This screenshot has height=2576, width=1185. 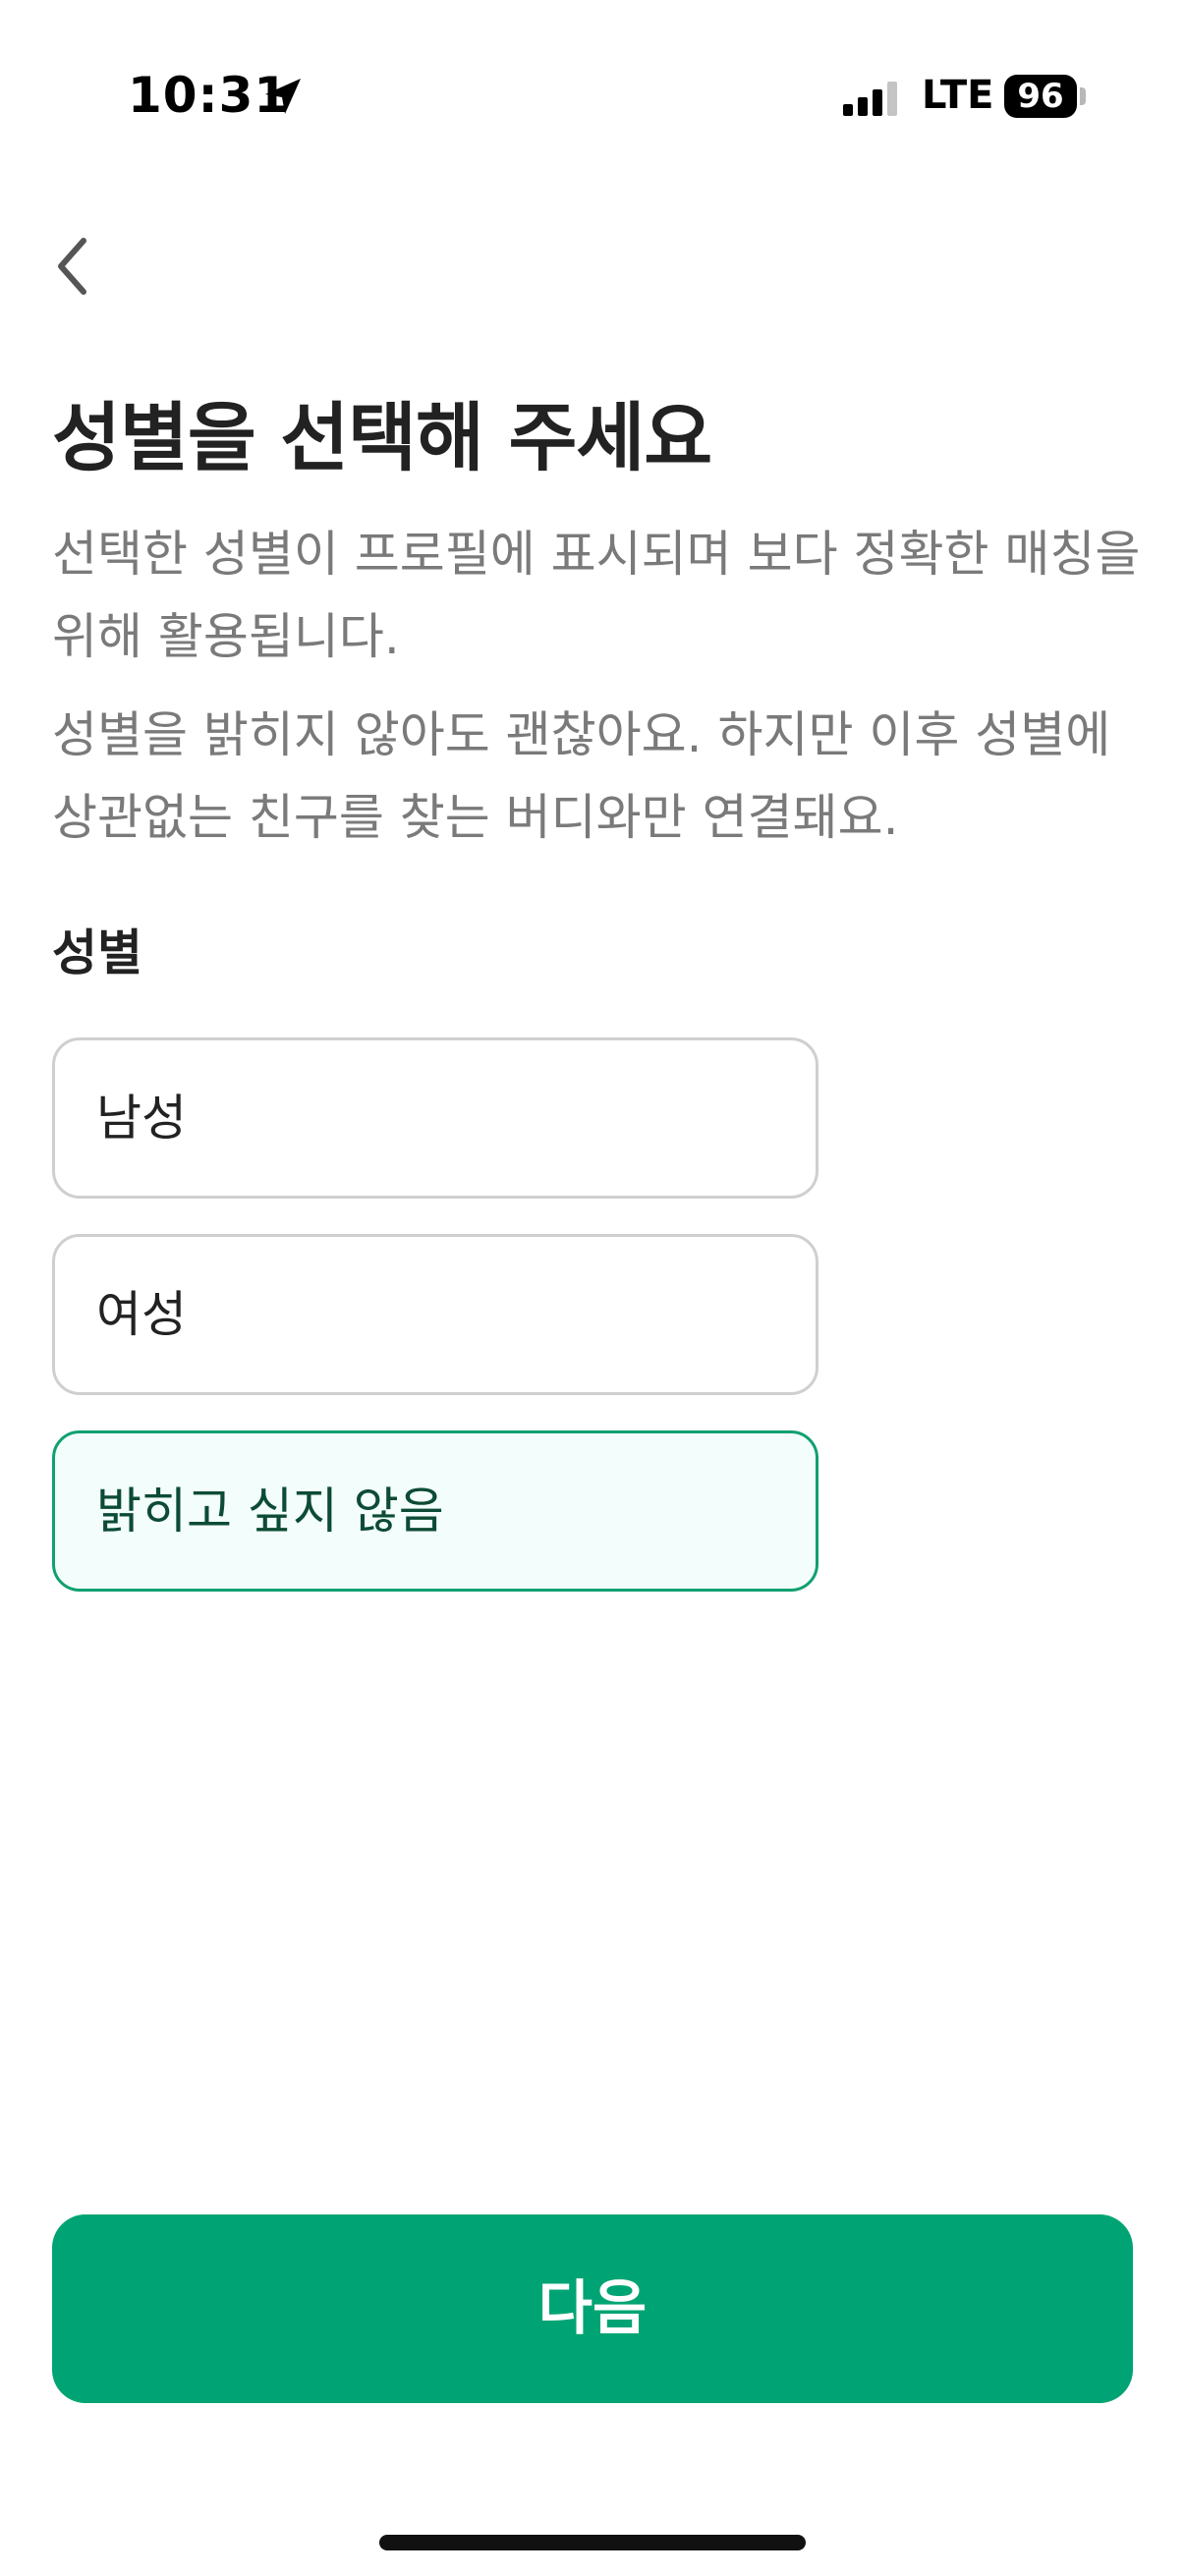 I want to click on gender-option-undisclosed: 밝히고 싶지 않음, so click(x=435, y=1511).